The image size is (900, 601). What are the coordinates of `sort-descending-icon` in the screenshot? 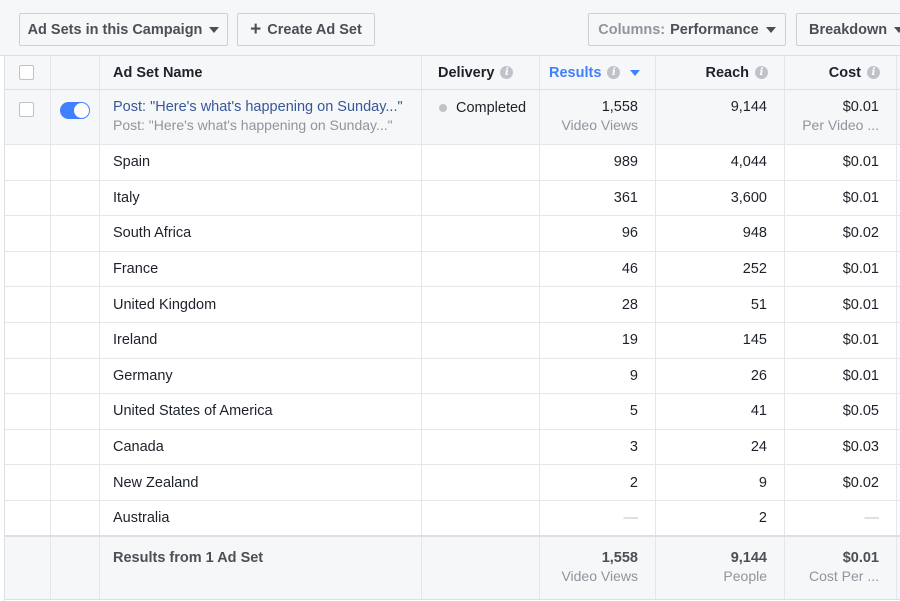 It's located at (635, 72).